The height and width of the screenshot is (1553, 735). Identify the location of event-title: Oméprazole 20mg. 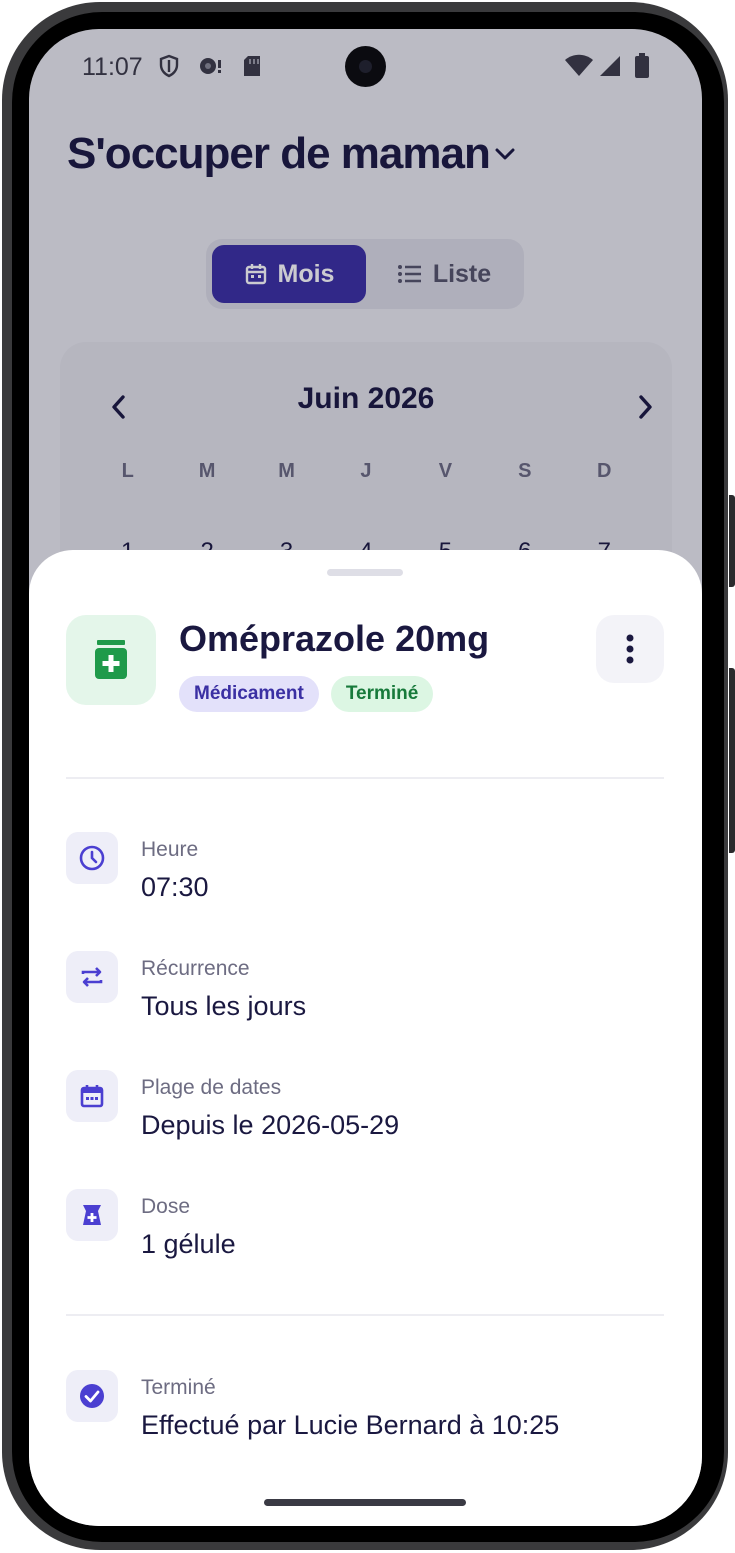
(334, 638).